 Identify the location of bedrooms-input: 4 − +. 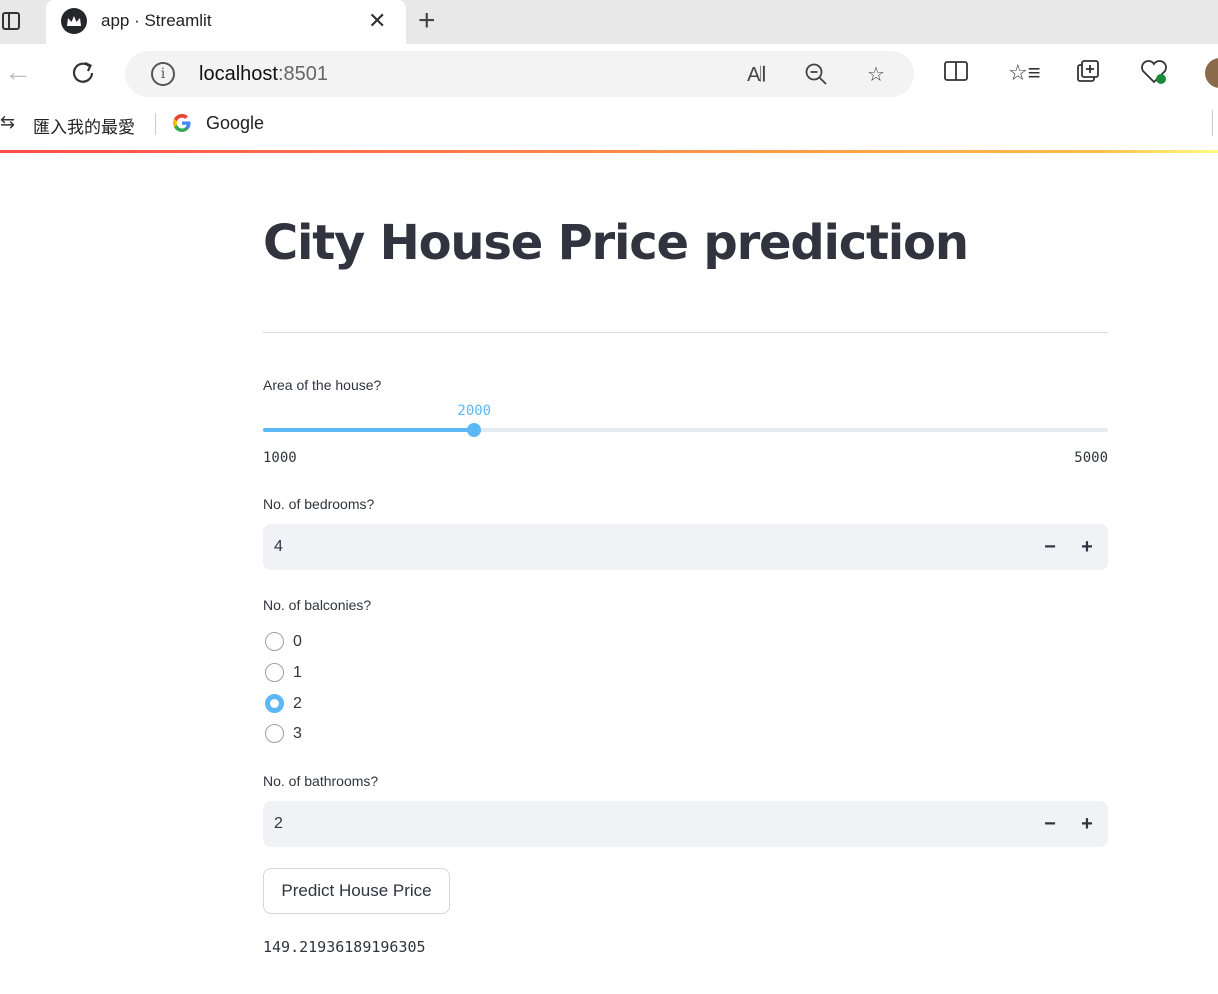
(685, 547).